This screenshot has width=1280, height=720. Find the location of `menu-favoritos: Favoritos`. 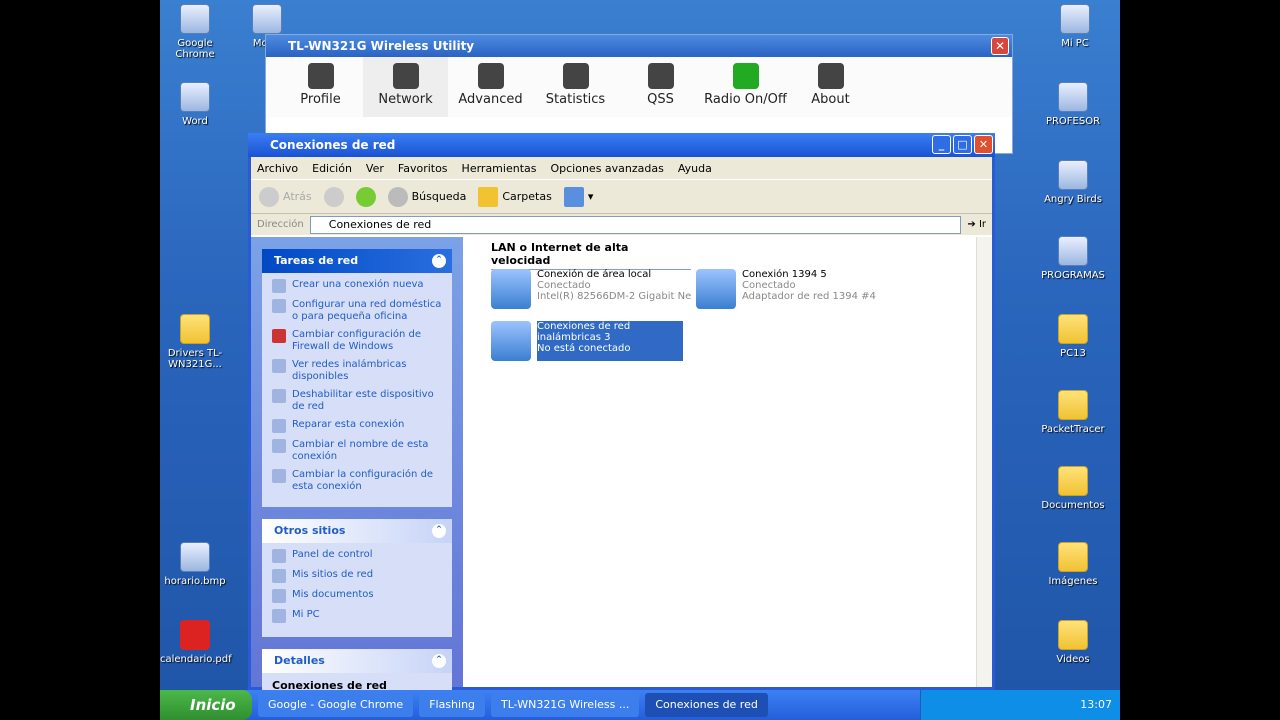

menu-favoritos: Favoritos is located at coordinates (423, 168).